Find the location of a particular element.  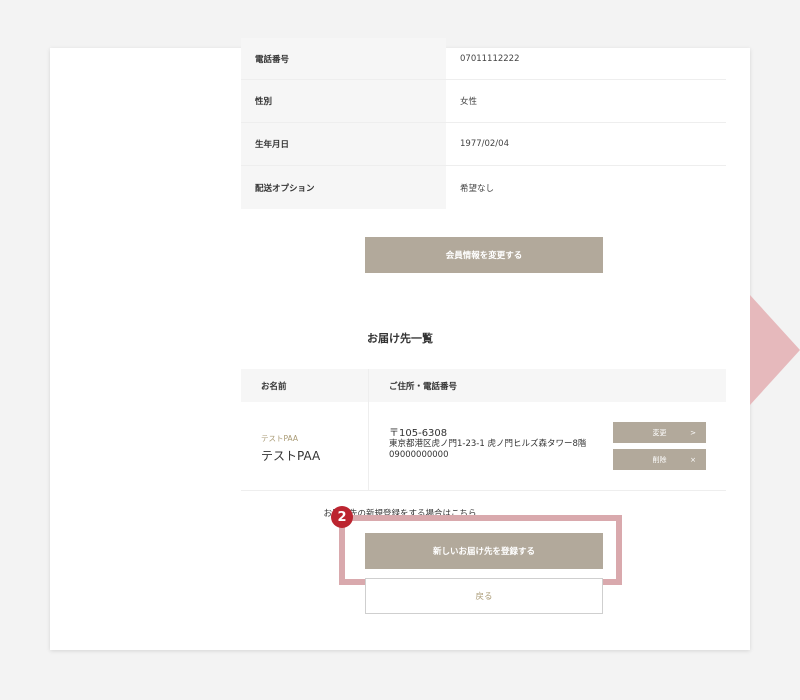

close-icon: × is located at coordinates (693, 459).